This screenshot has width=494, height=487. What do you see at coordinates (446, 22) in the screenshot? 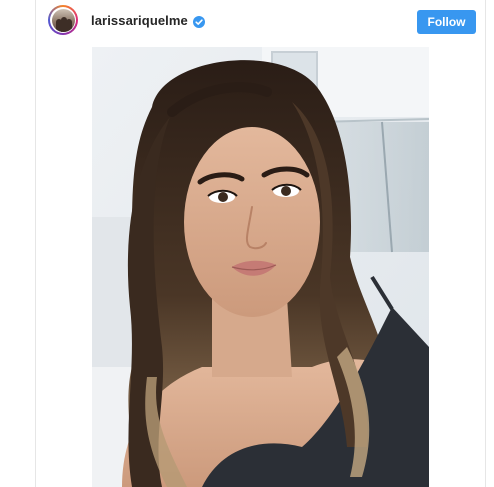
I see `follow-button: Follow` at bounding box center [446, 22].